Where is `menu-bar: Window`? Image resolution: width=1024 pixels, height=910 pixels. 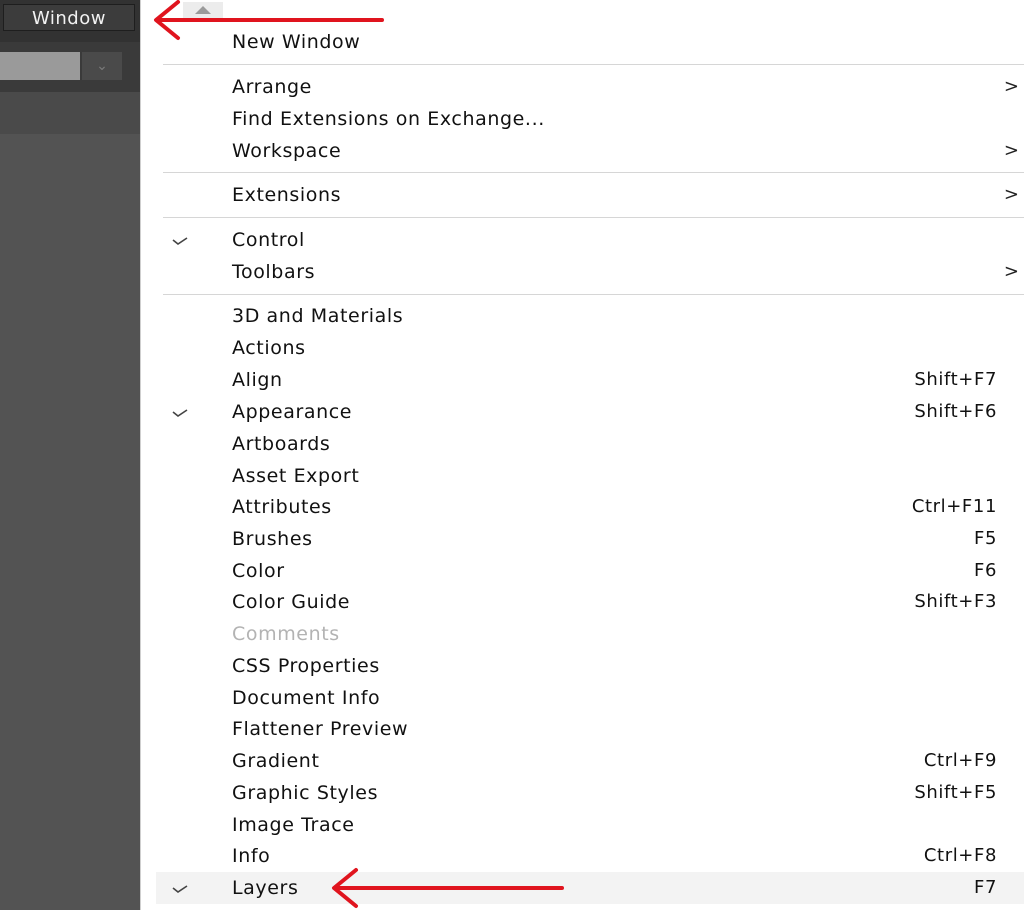 menu-bar: Window is located at coordinates (70, 21).